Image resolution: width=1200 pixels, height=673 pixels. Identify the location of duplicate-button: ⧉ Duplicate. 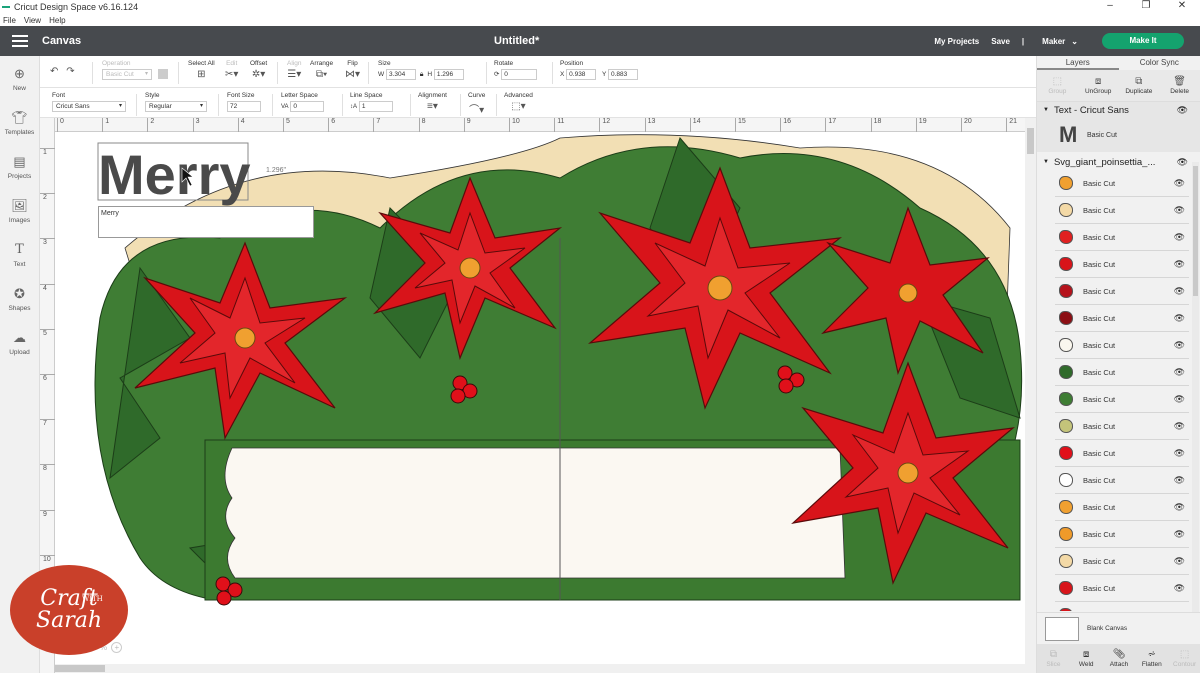
(1139, 85).